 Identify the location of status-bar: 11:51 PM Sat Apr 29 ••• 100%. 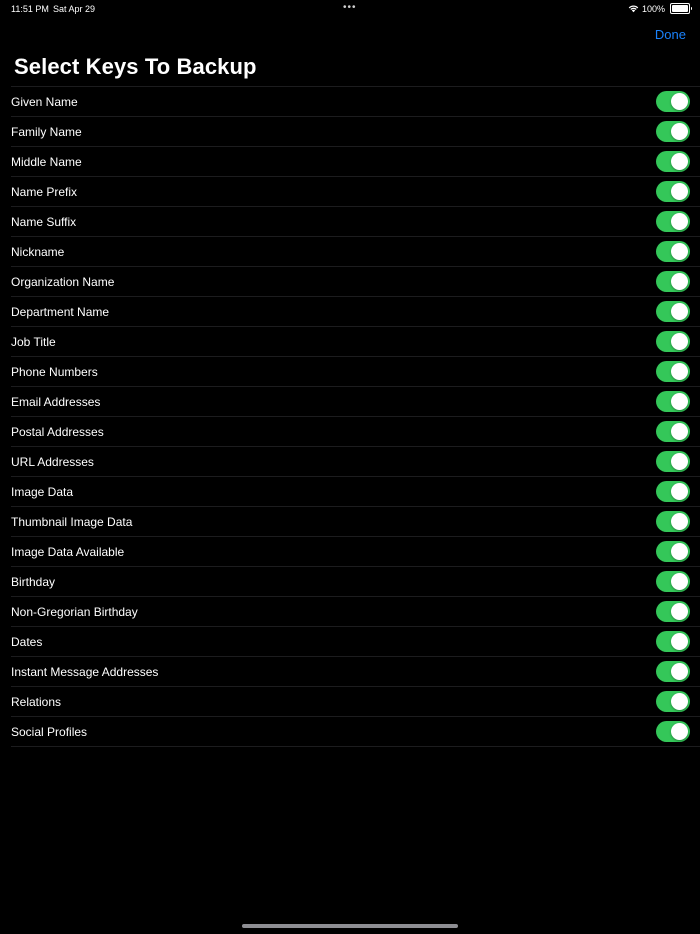
(350, 9).